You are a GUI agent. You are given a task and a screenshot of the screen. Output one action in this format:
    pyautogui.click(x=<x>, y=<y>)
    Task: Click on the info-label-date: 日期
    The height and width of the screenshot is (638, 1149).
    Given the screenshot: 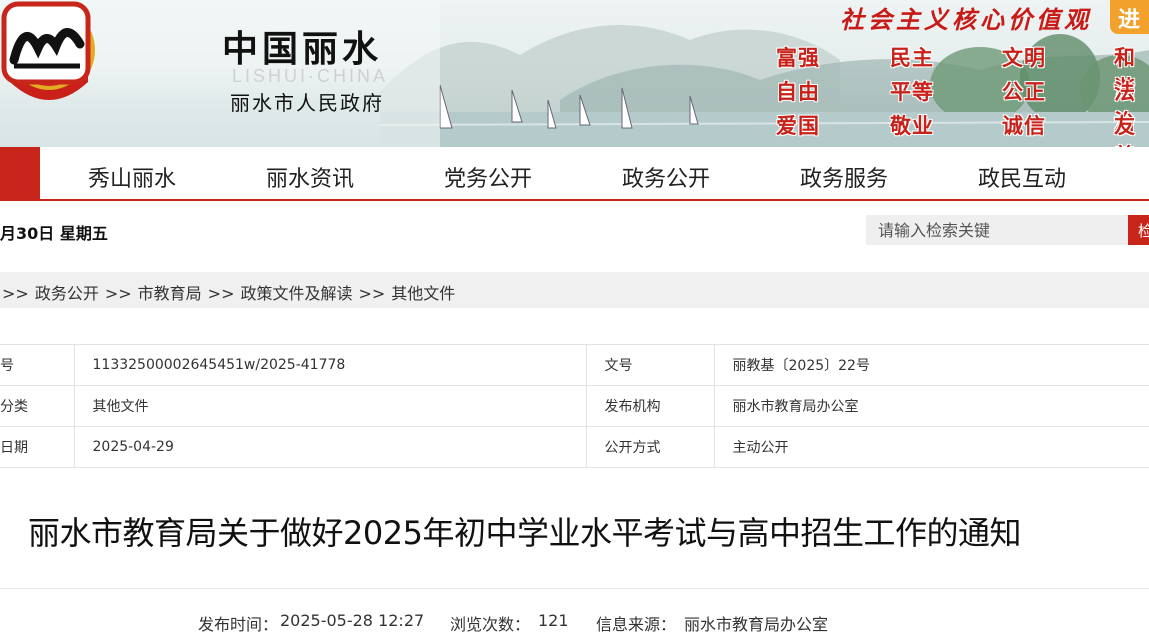 What is the action you would take?
    pyautogui.click(x=37, y=447)
    